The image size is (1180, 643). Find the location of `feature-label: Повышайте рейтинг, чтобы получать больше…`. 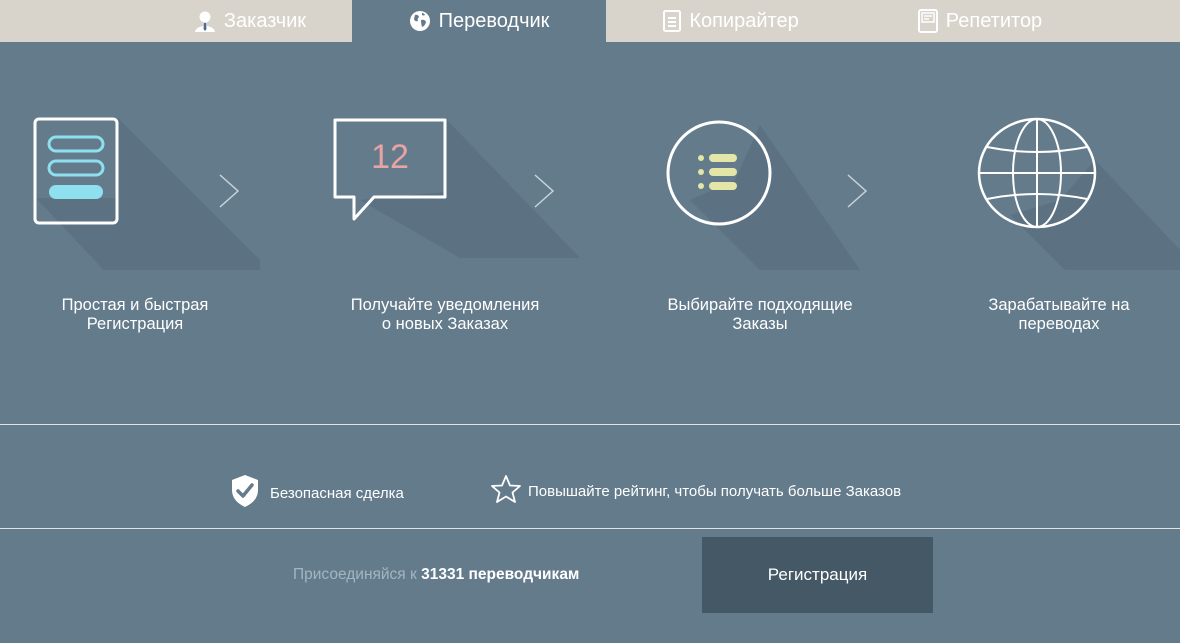

feature-label: Повышайте рейтинг, чтобы получать больше… is located at coordinates (715, 491).